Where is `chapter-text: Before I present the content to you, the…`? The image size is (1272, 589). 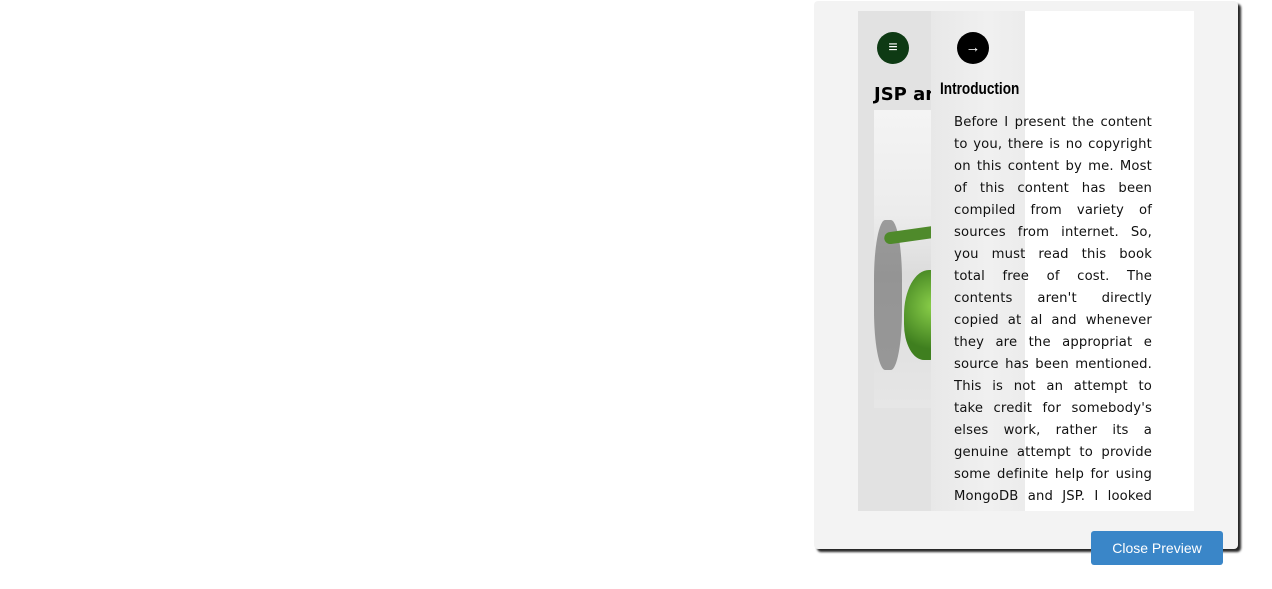
chapter-text: Before I present the content to you, the… is located at coordinates (1053, 309).